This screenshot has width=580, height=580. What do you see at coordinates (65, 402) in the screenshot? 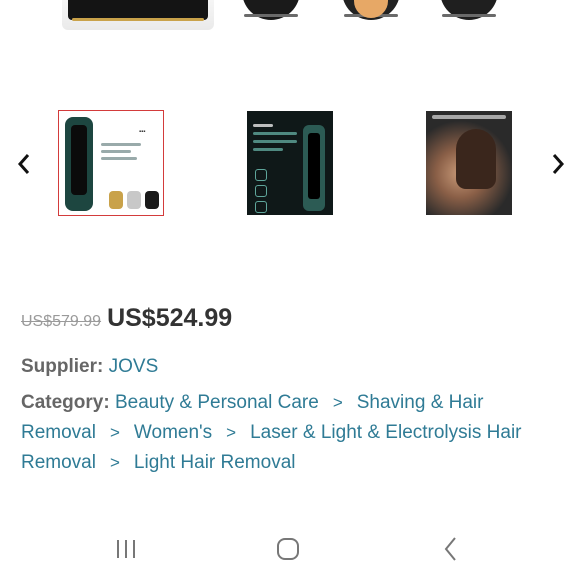
I see `category-label: Category:` at bounding box center [65, 402].